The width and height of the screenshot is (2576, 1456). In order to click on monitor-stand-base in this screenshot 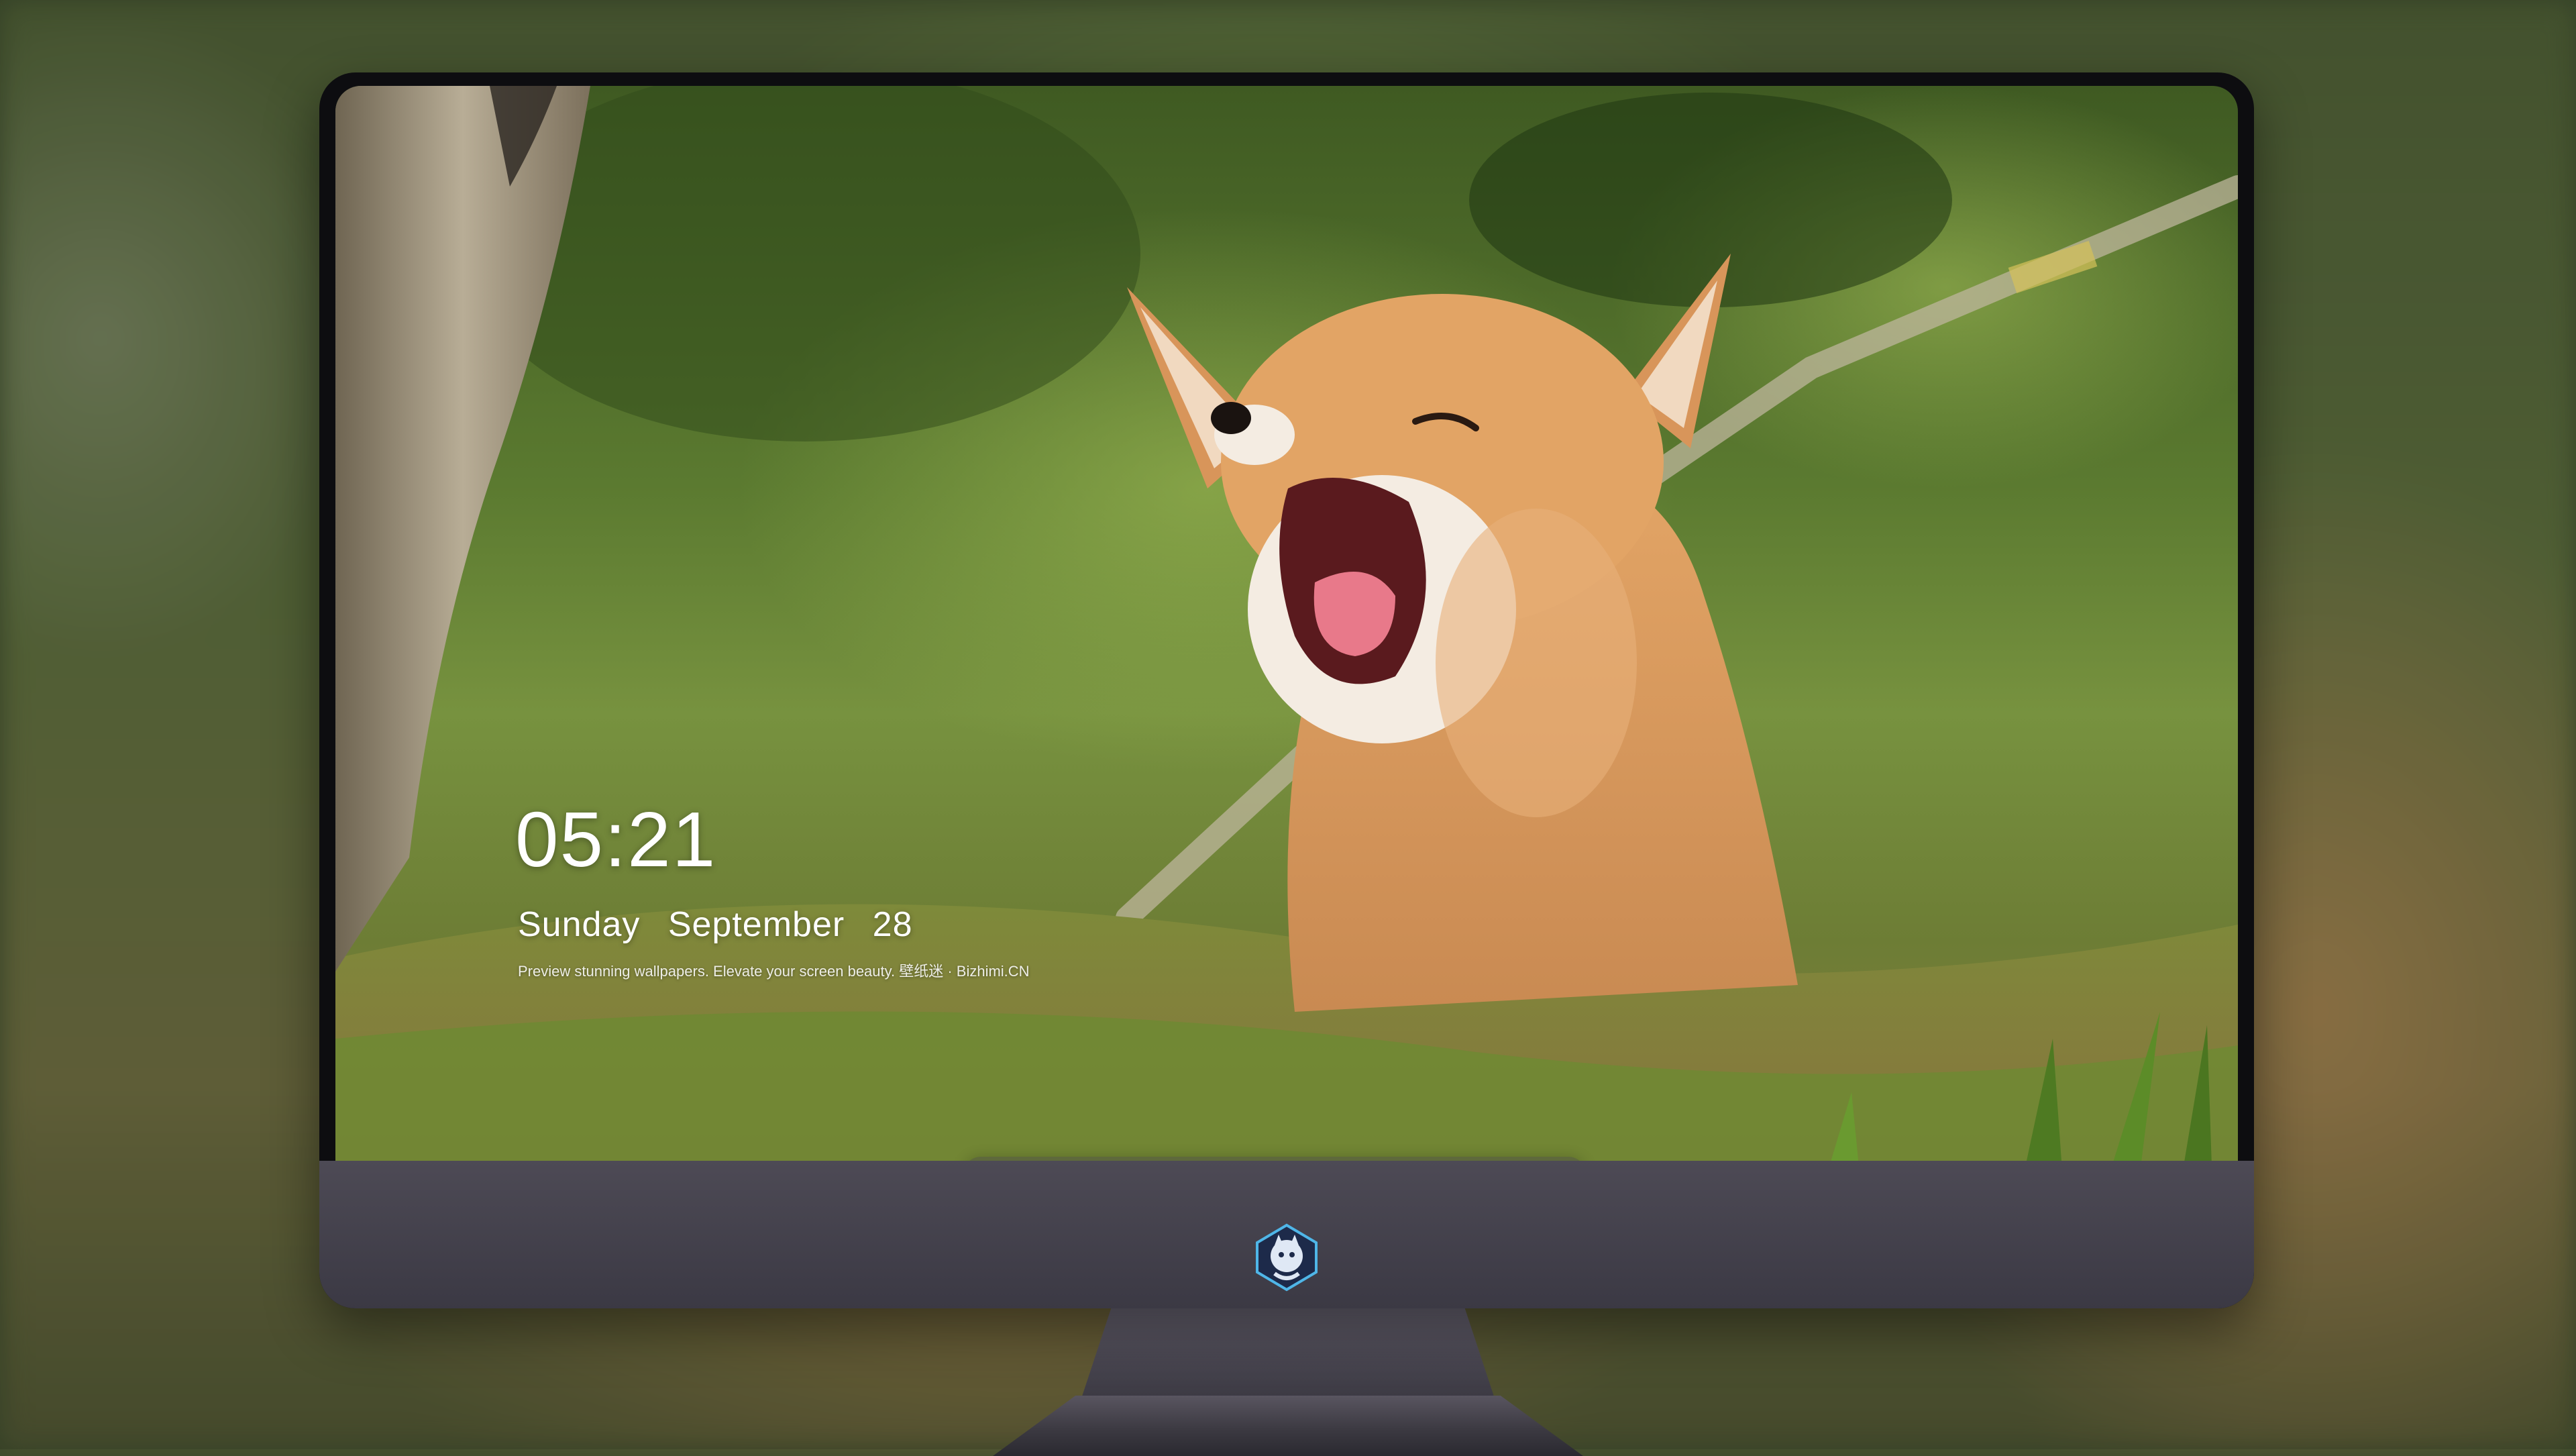, I will do `click(1288, 1426)`.